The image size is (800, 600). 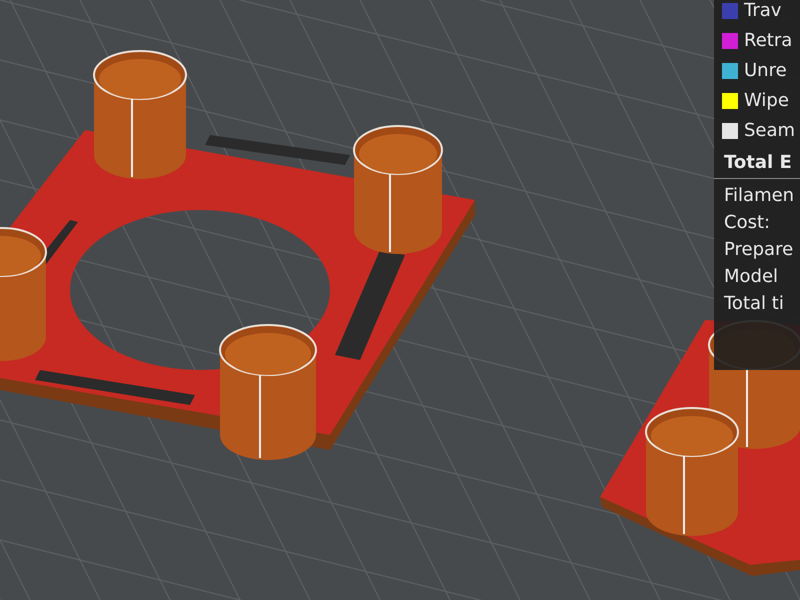 What do you see at coordinates (759, 250) in the screenshot?
I see `estimate-label: Prepare` at bounding box center [759, 250].